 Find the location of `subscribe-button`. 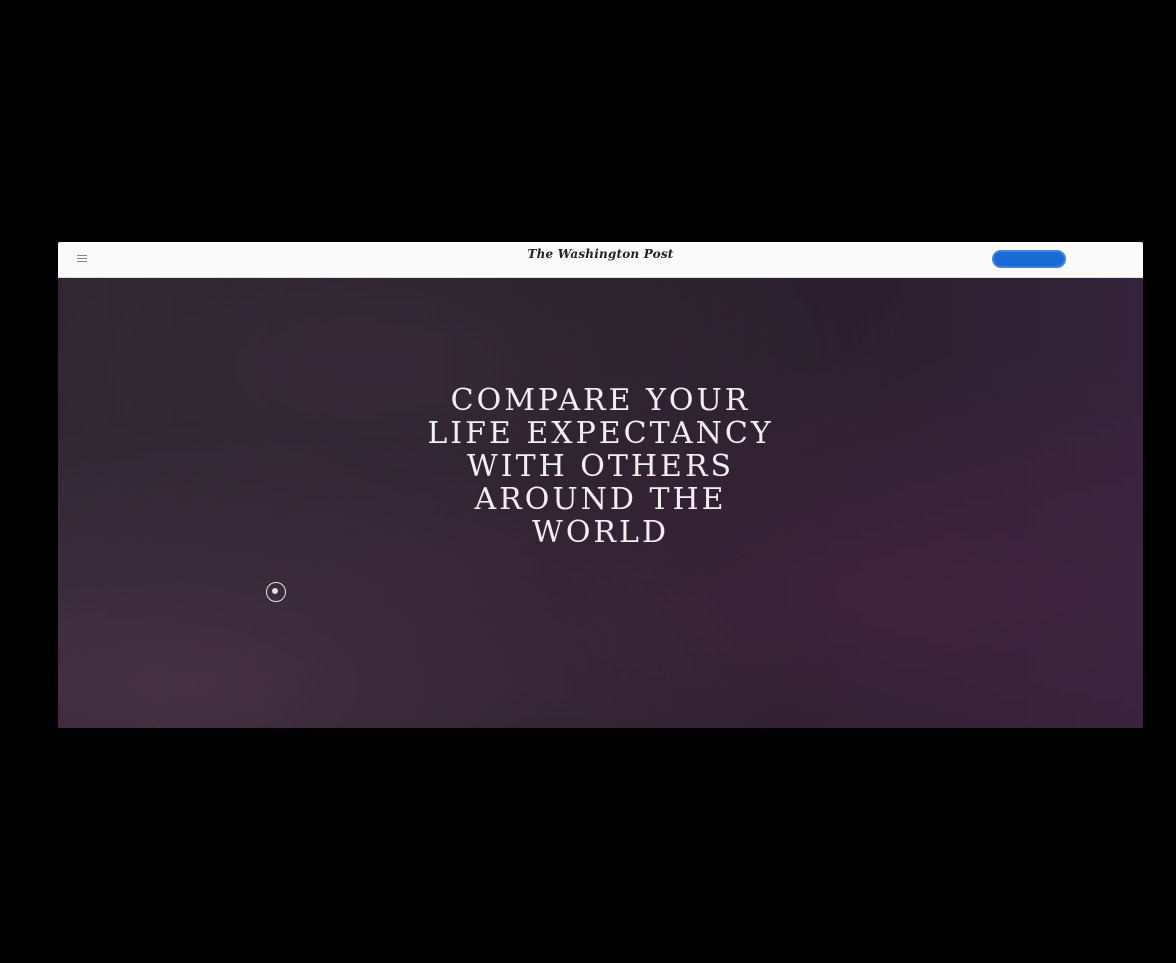

subscribe-button is located at coordinates (1029, 259).